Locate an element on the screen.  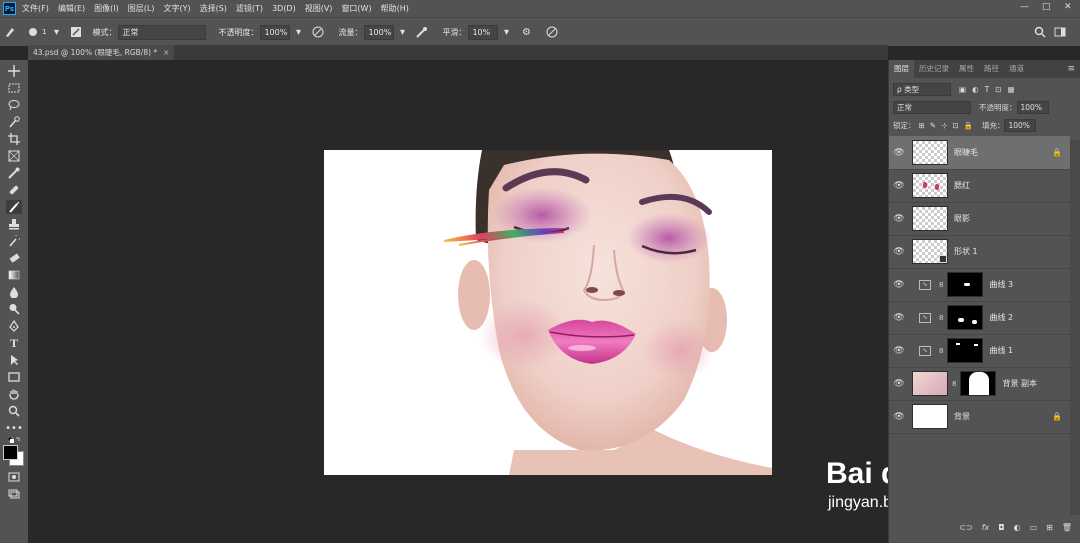
minimize-button: — is located at coordinates (1024, 7).